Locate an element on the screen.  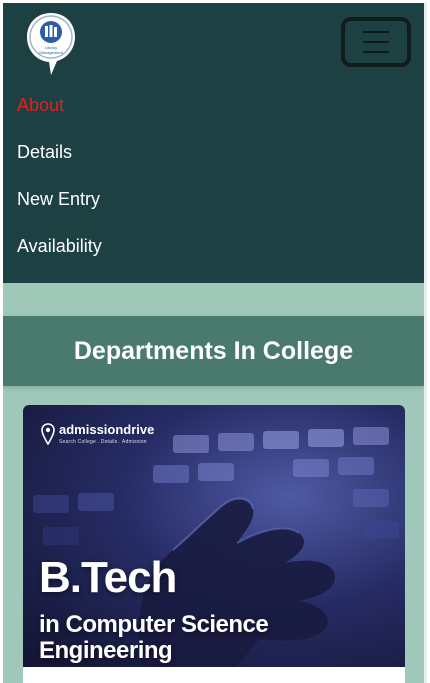
course-subtitle: in Computer Science Engineering is located at coordinates (154, 637).